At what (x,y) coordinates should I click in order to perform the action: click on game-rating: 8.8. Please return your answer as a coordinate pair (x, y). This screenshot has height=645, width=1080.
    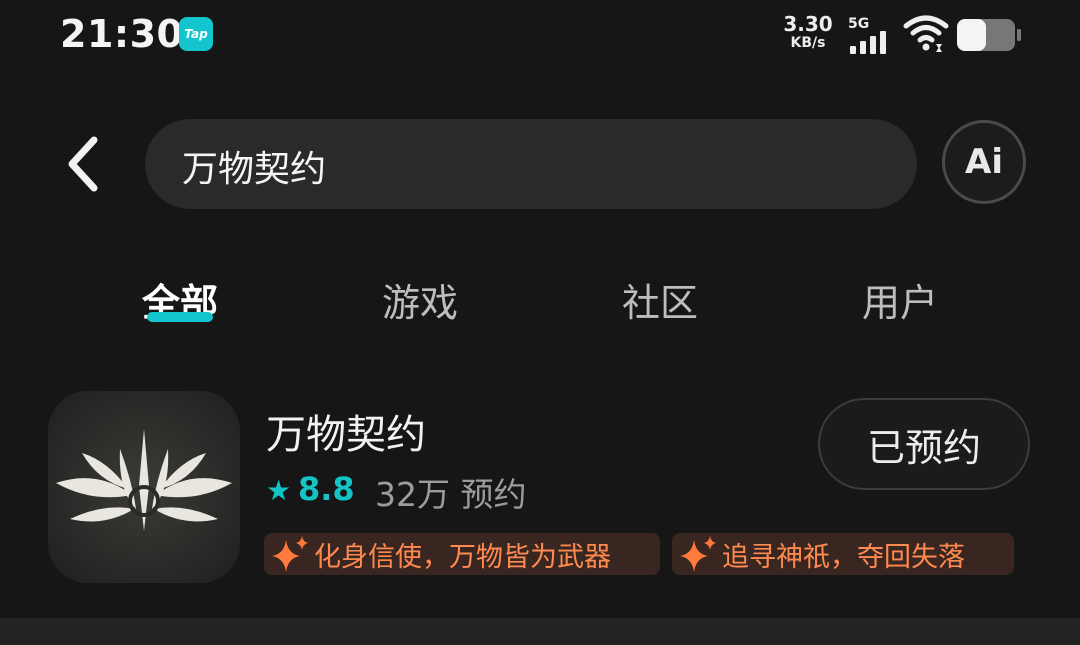
    Looking at the image, I should click on (326, 489).